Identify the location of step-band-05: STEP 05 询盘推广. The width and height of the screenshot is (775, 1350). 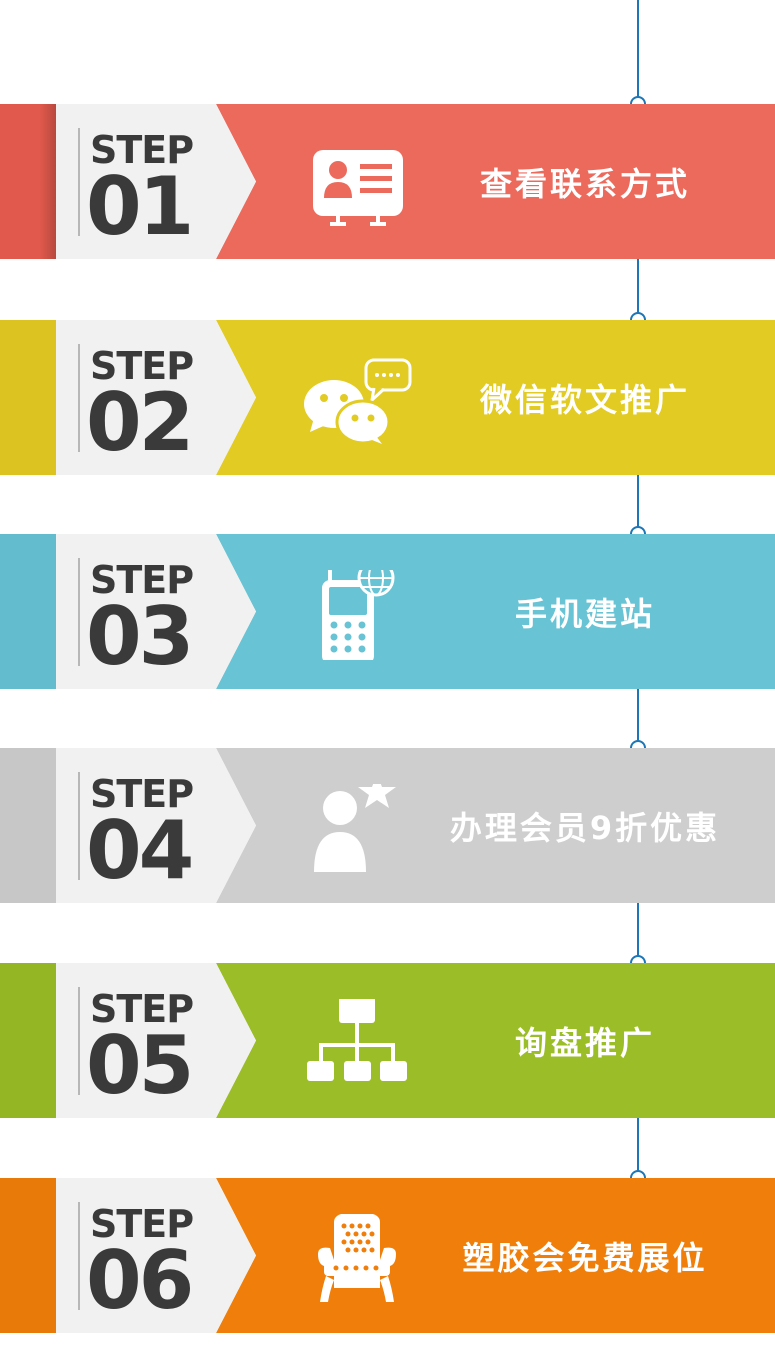
(387, 1040).